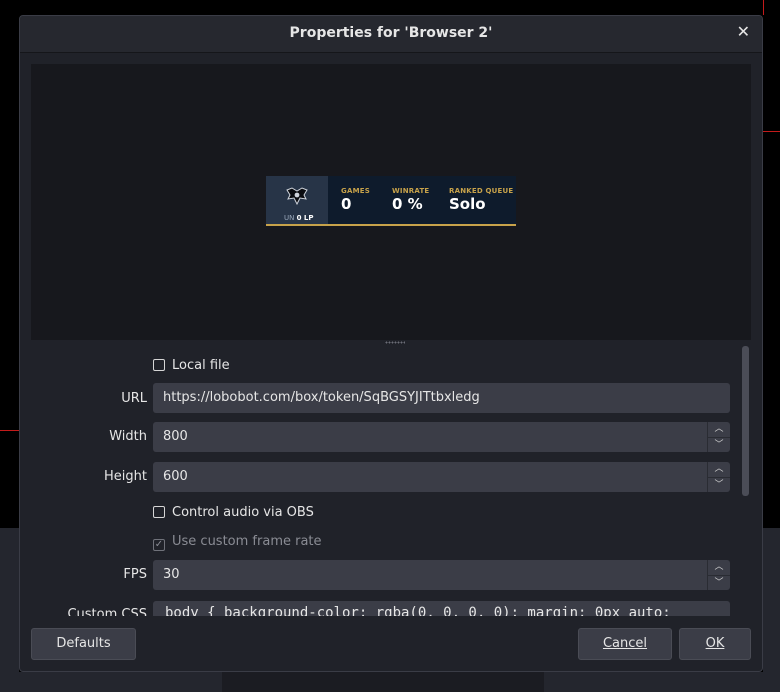 The width and height of the screenshot is (780, 692). What do you see at coordinates (289, 218) in the screenshot?
I see `rank-prefix: UN` at bounding box center [289, 218].